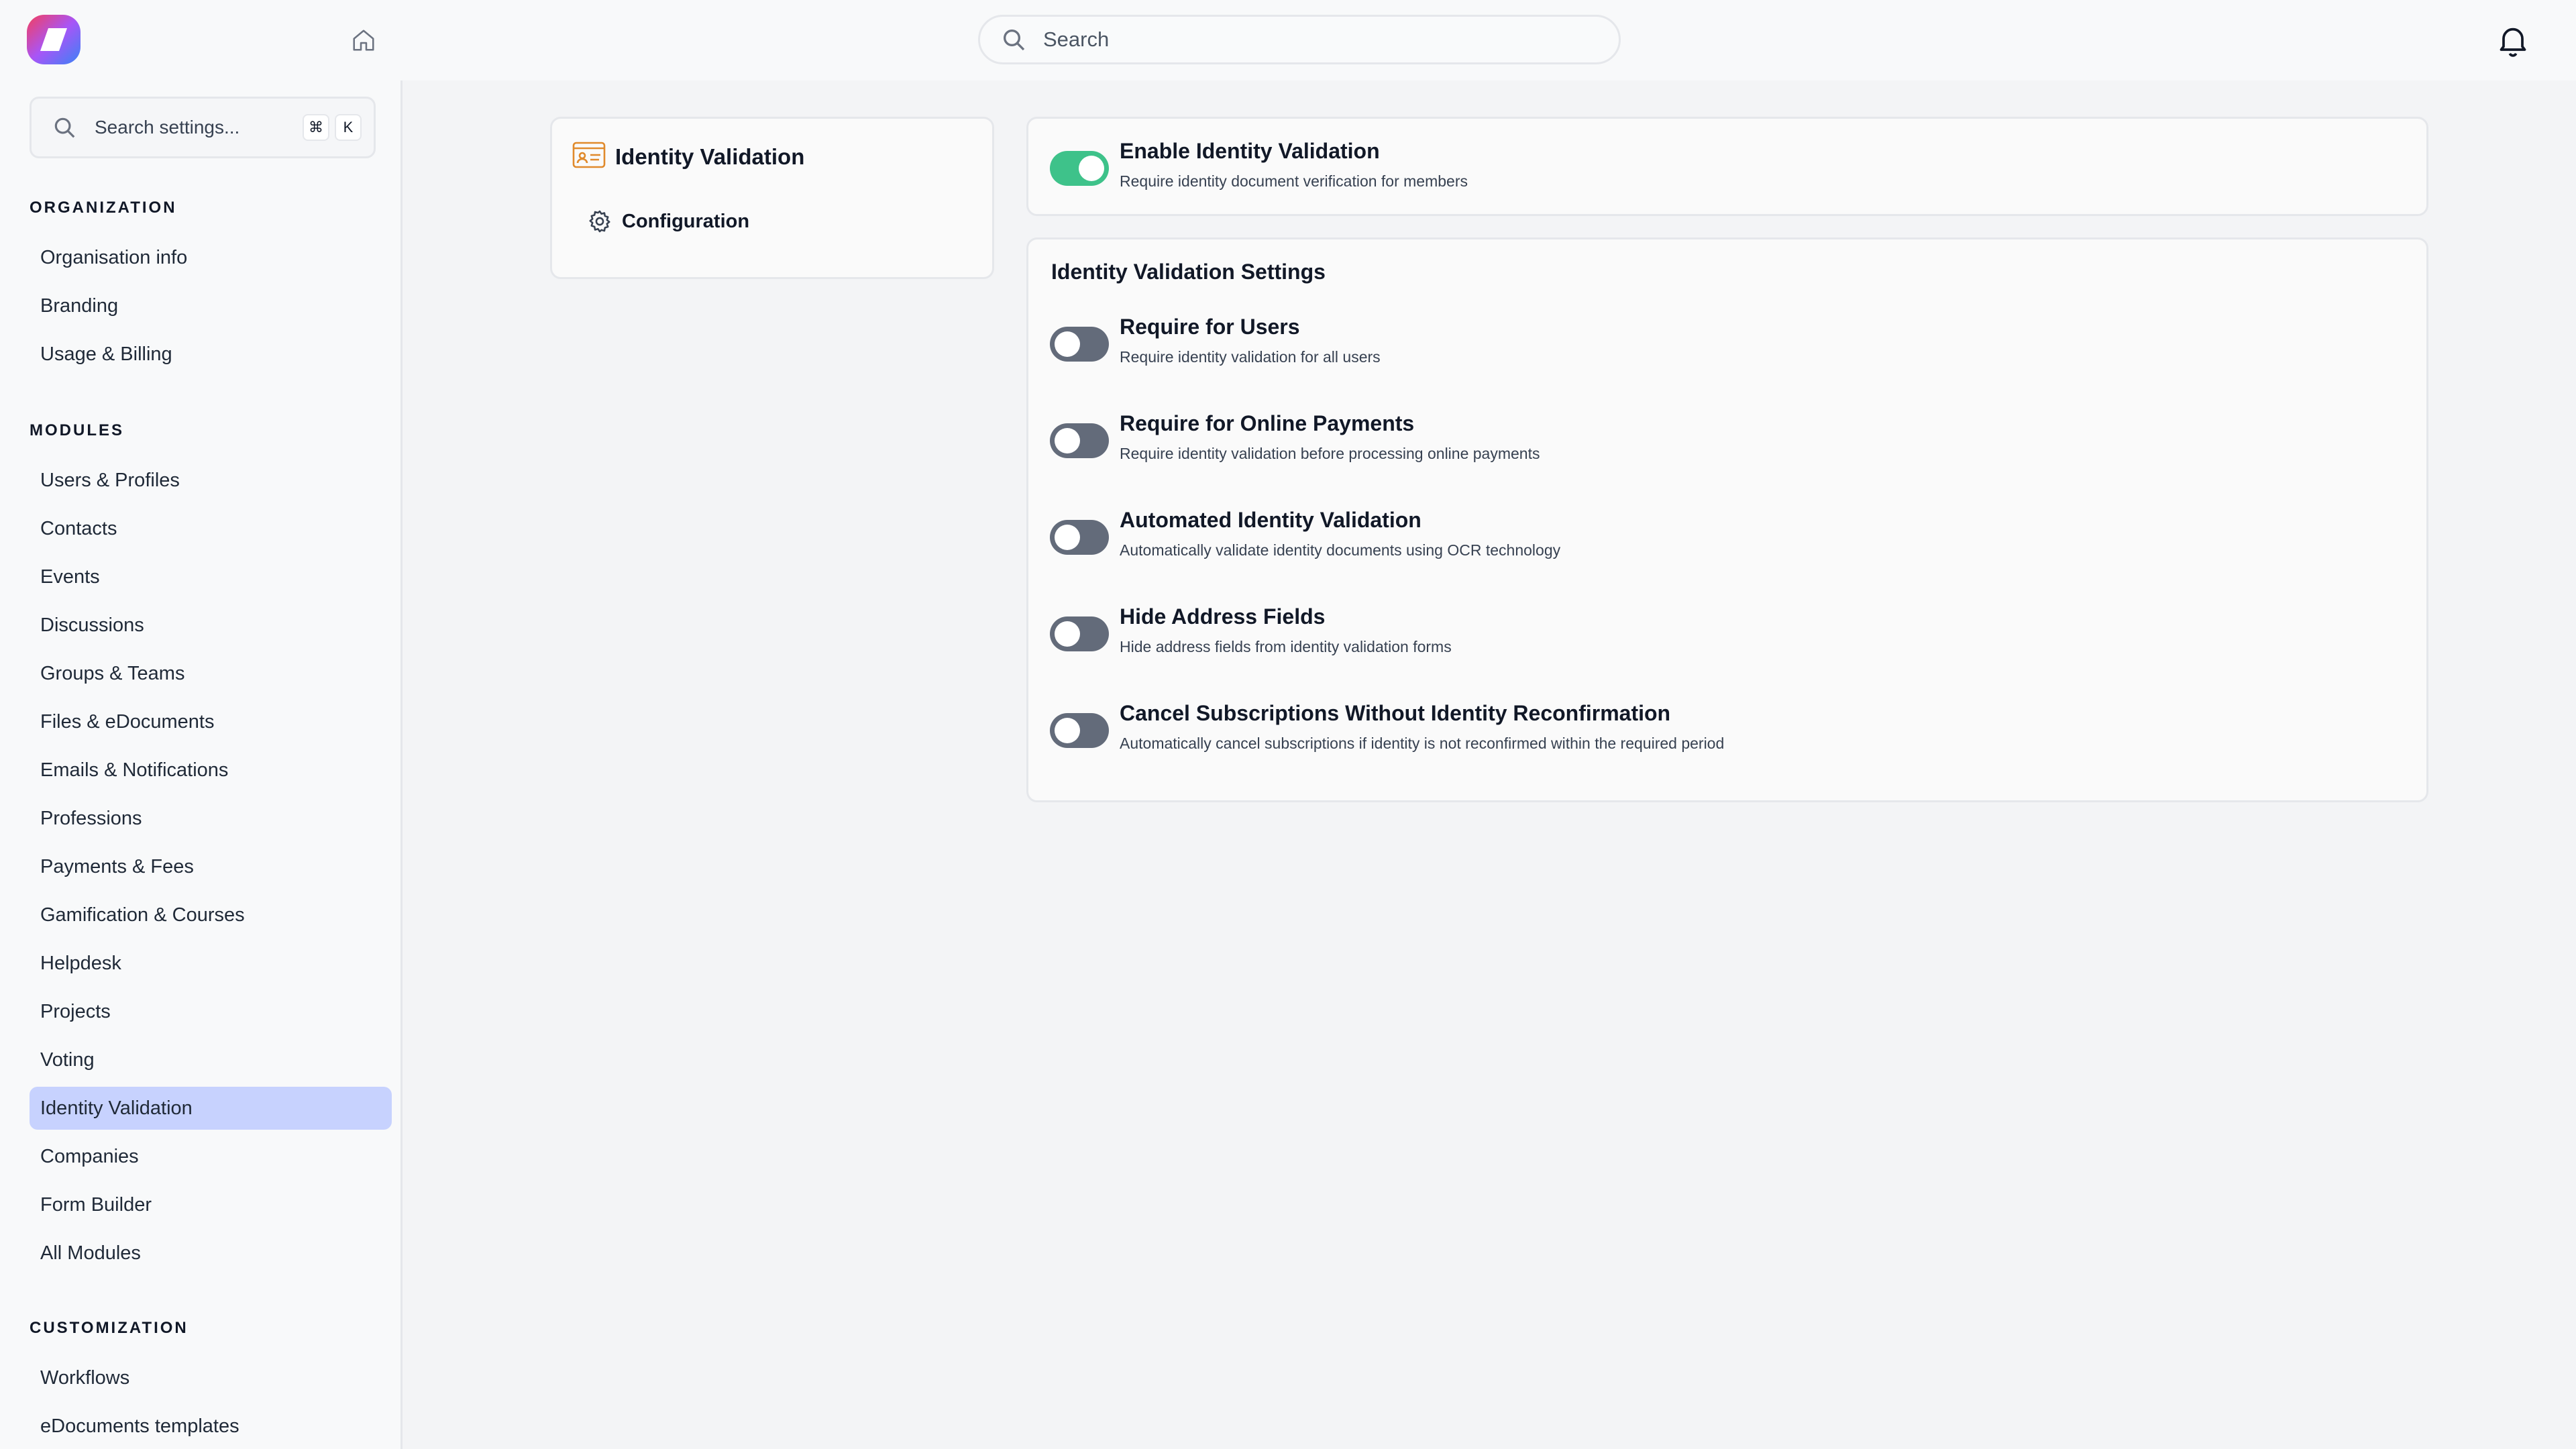 The image size is (2576, 1449). What do you see at coordinates (1079, 633) in the screenshot?
I see `hide-address-fields-toggle` at bounding box center [1079, 633].